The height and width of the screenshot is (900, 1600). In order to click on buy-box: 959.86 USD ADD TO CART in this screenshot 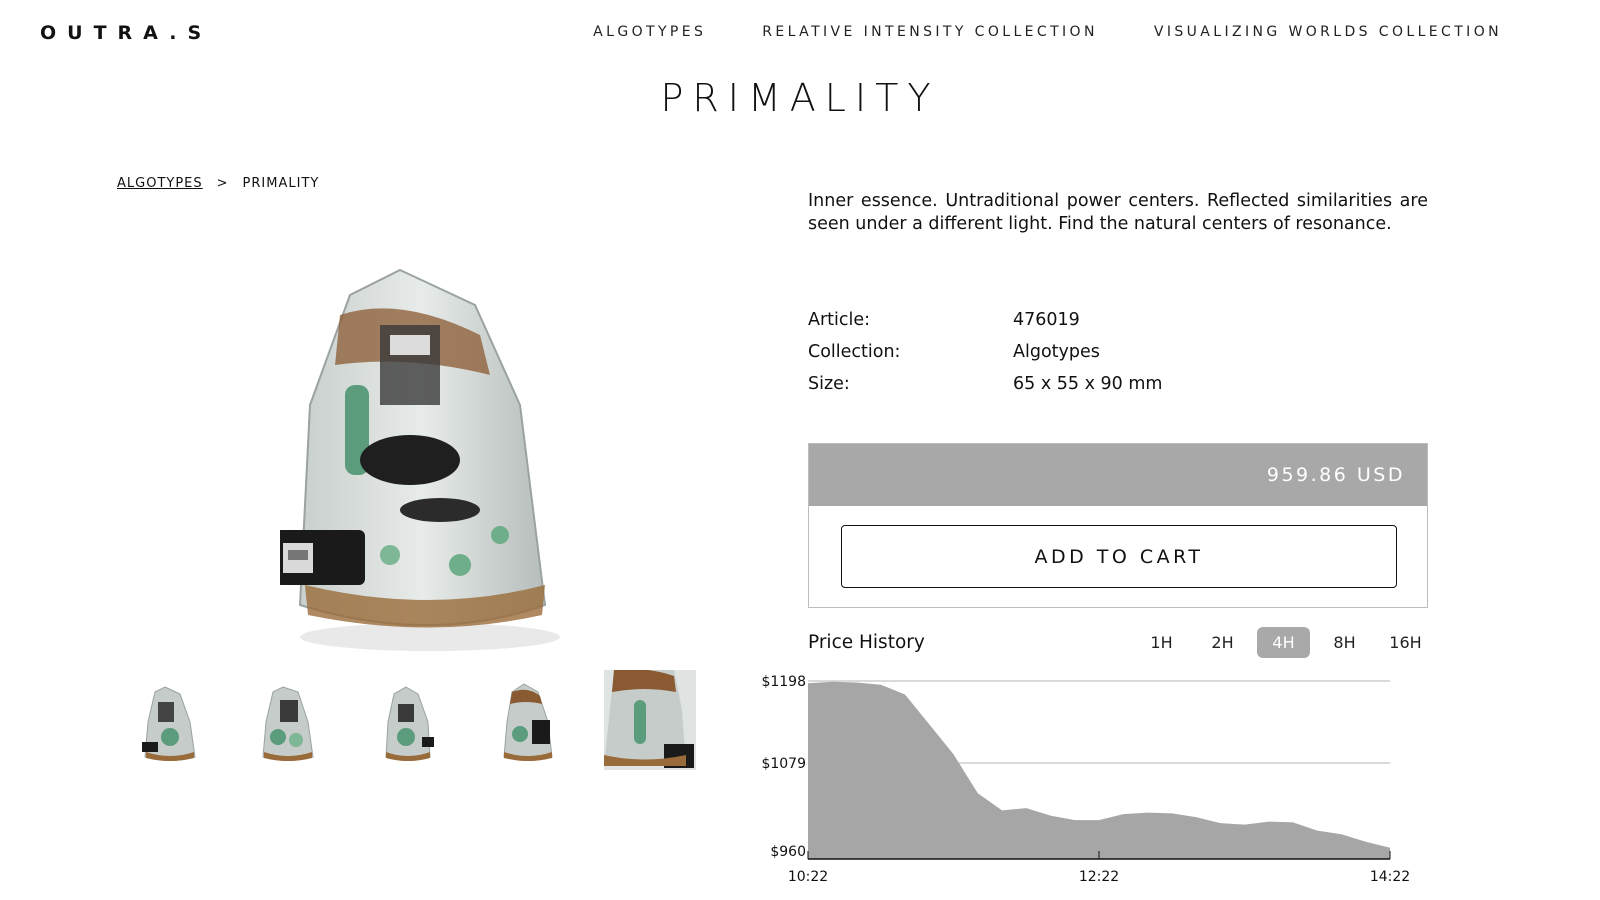, I will do `click(1118, 525)`.